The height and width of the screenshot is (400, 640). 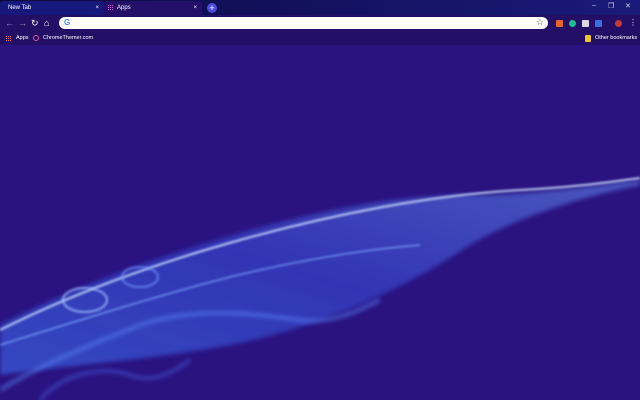 I want to click on bookmark-star-icon: ☆, so click(x=540, y=22).